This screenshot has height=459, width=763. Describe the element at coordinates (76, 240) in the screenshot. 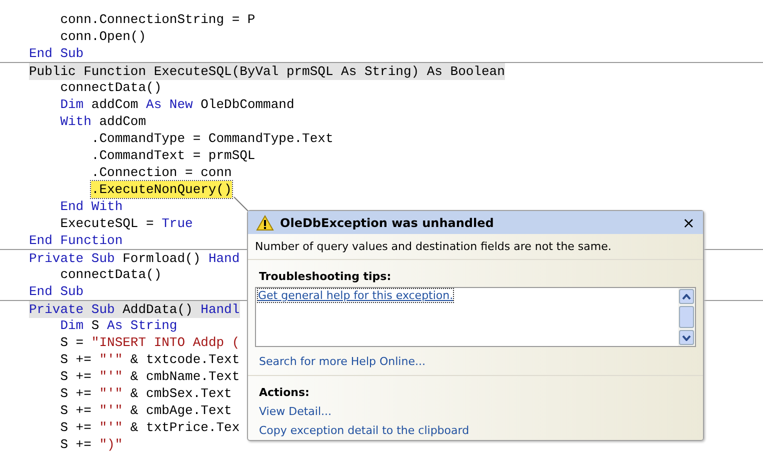

I see `code-line: End Function` at that location.